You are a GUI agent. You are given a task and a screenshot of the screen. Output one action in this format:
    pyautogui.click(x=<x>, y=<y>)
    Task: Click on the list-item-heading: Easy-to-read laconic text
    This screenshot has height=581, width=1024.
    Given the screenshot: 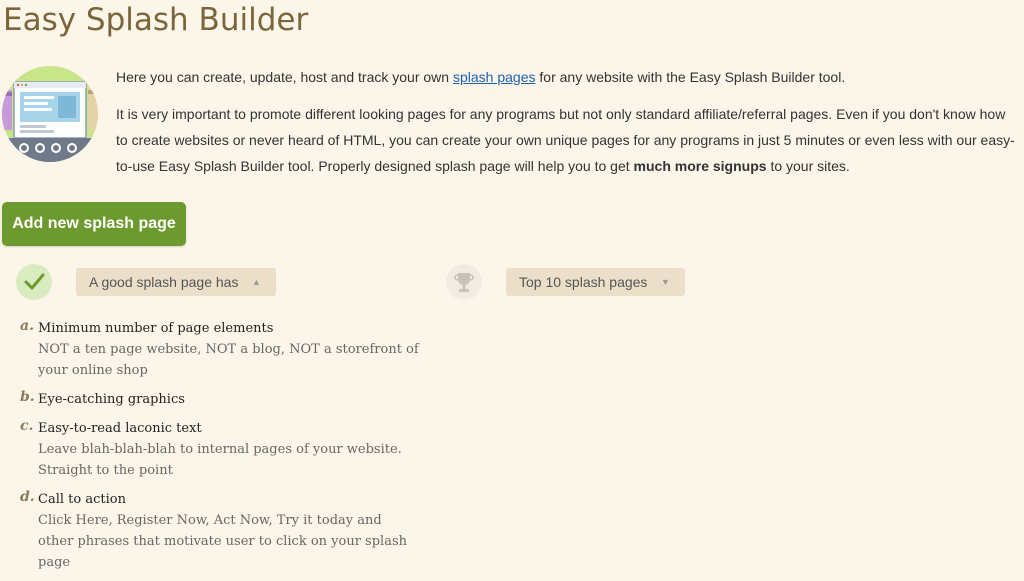 What is the action you would take?
    pyautogui.click(x=120, y=428)
    